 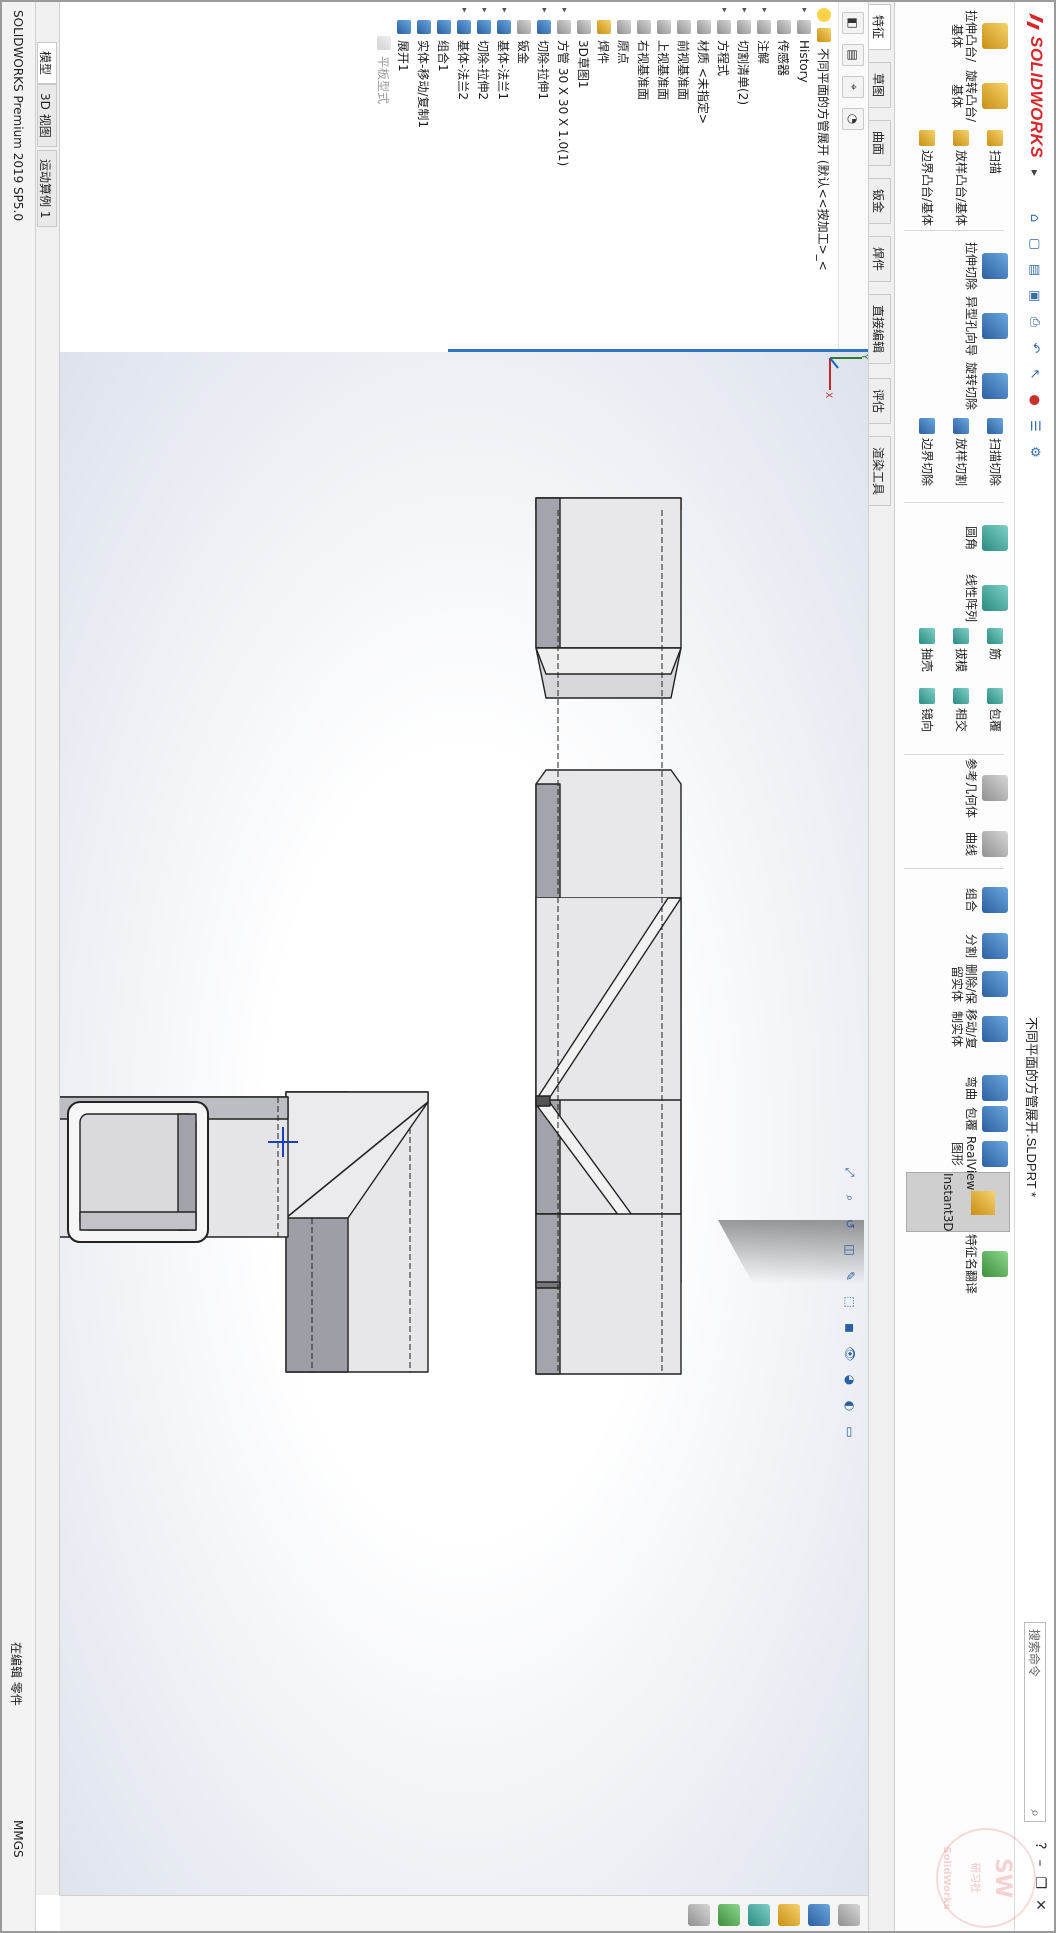 I want to click on mirror-button: 镜向, so click(x=927, y=710).